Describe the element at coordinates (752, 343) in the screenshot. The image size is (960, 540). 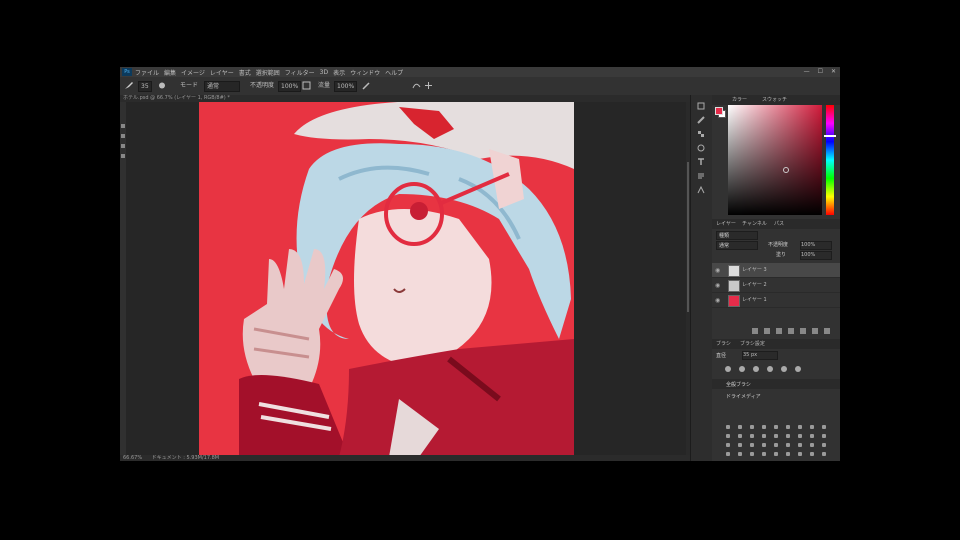
I see `tab-brush-settings: ブラシ設定` at that location.